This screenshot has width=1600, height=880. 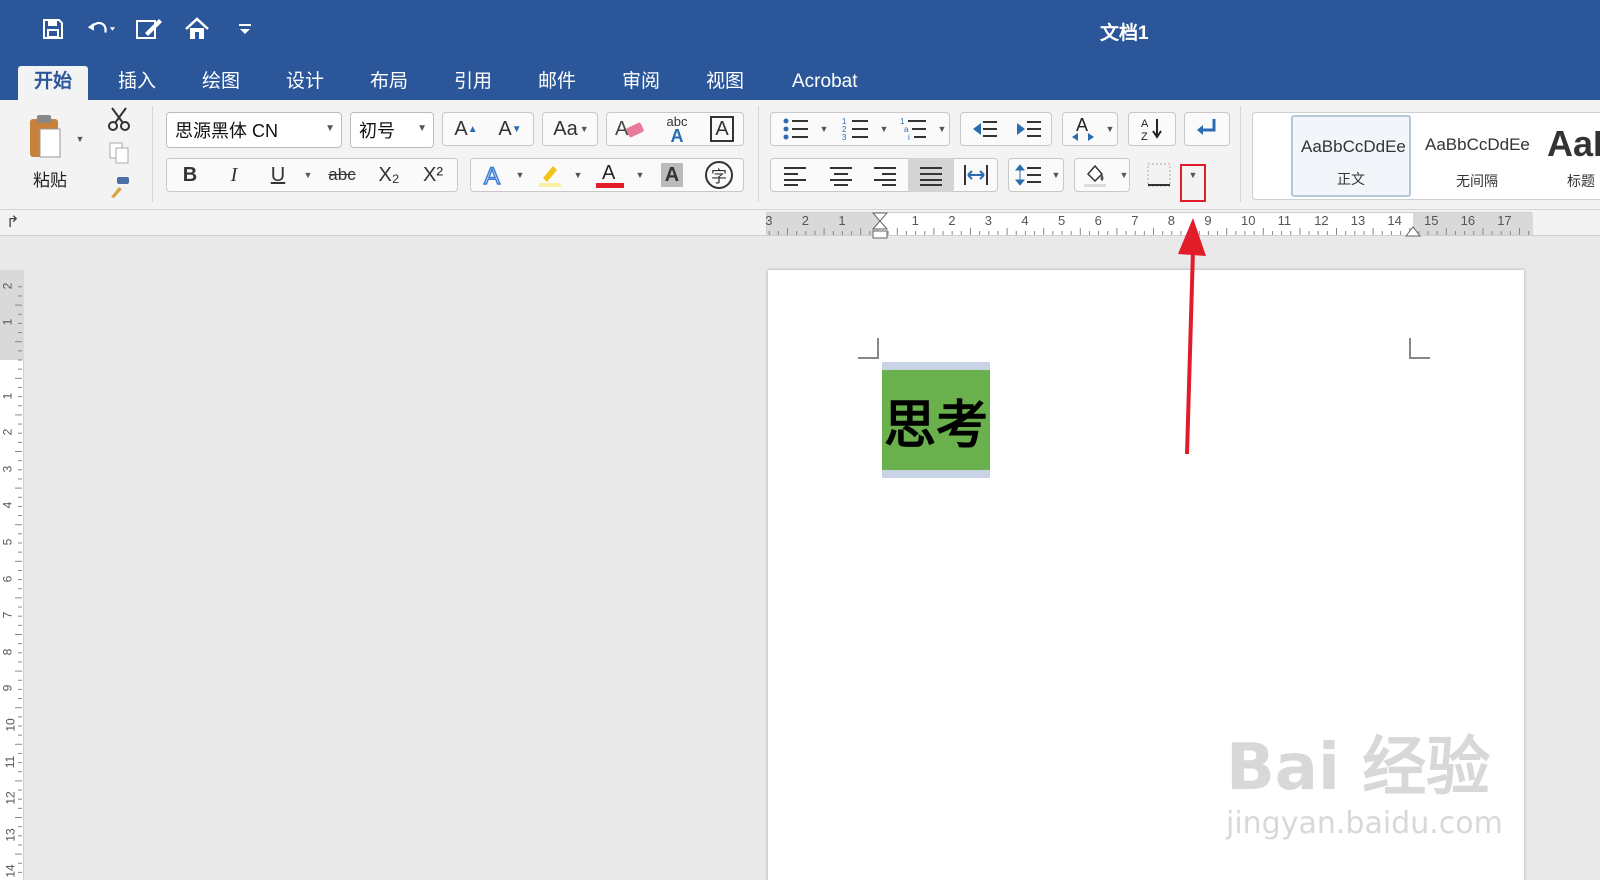 What do you see at coordinates (119, 119) in the screenshot?
I see `cut-icon` at bounding box center [119, 119].